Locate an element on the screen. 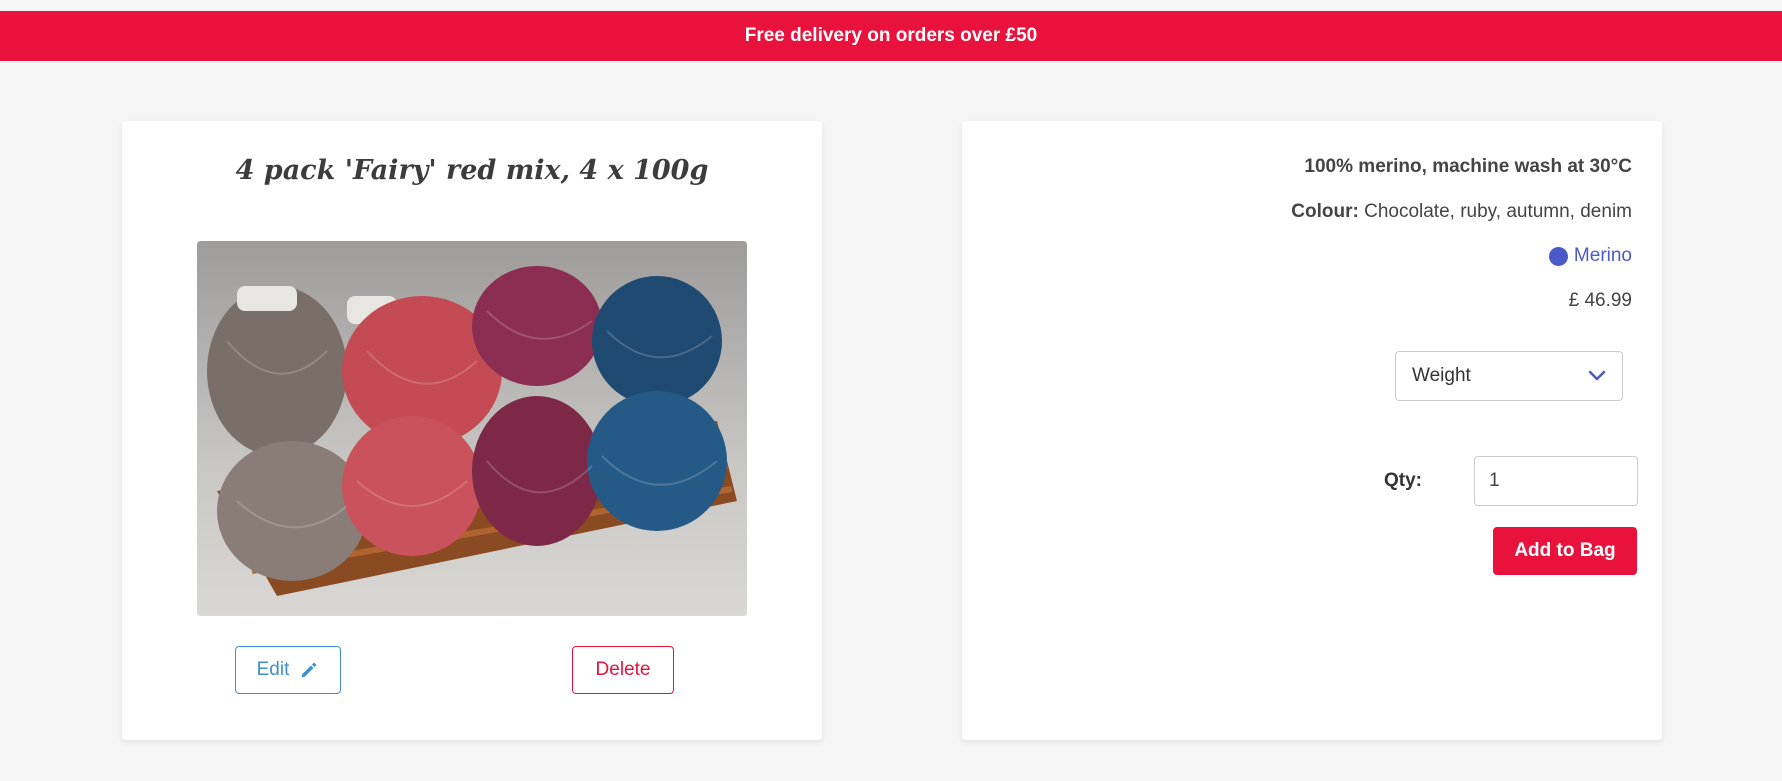 This screenshot has height=781, width=1782. product-category-link: Merino is located at coordinates (1590, 256).